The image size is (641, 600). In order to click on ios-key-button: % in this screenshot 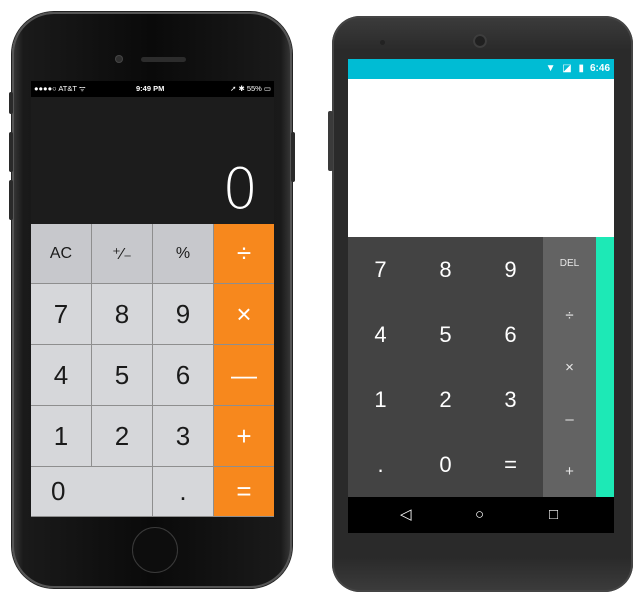, I will do `click(183, 254)`.